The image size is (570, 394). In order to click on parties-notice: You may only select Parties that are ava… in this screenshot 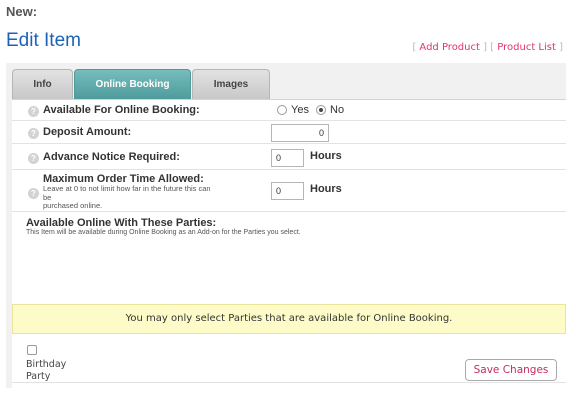, I will do `click(289, 319)`.